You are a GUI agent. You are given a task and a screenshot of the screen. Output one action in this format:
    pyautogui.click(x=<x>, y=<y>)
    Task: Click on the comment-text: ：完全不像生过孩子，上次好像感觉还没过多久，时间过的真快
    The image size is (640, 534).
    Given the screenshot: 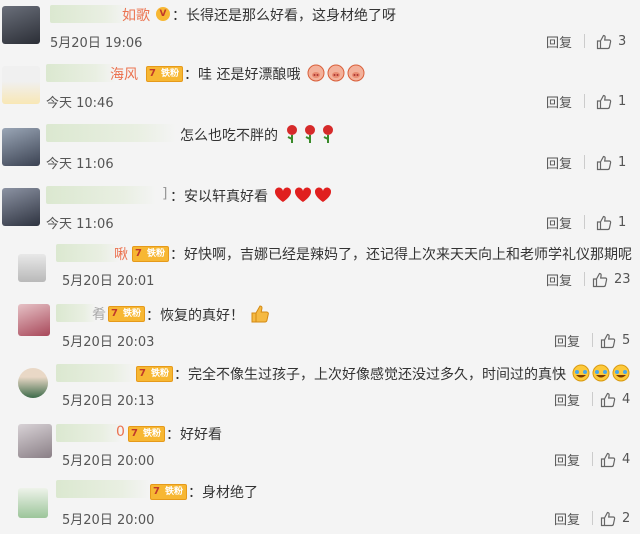 What is the action you would take?
    pyautogui.click(x=402, y=375)
    